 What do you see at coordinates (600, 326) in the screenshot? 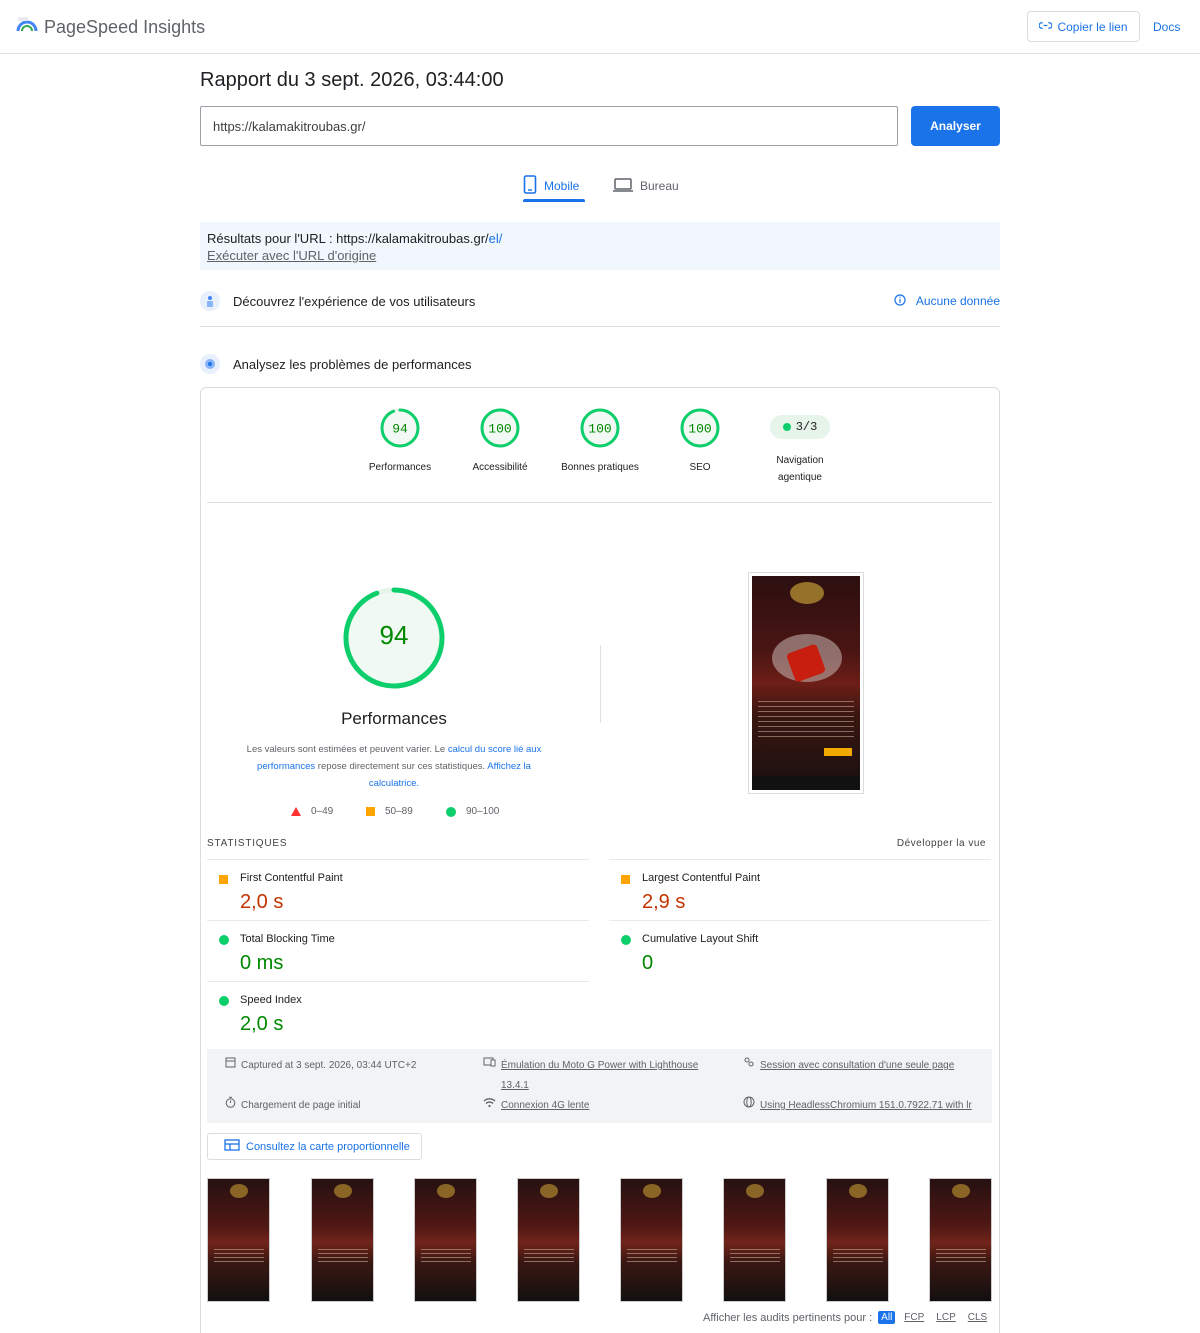
I see `section-divider` at bounding box center [600, 326].